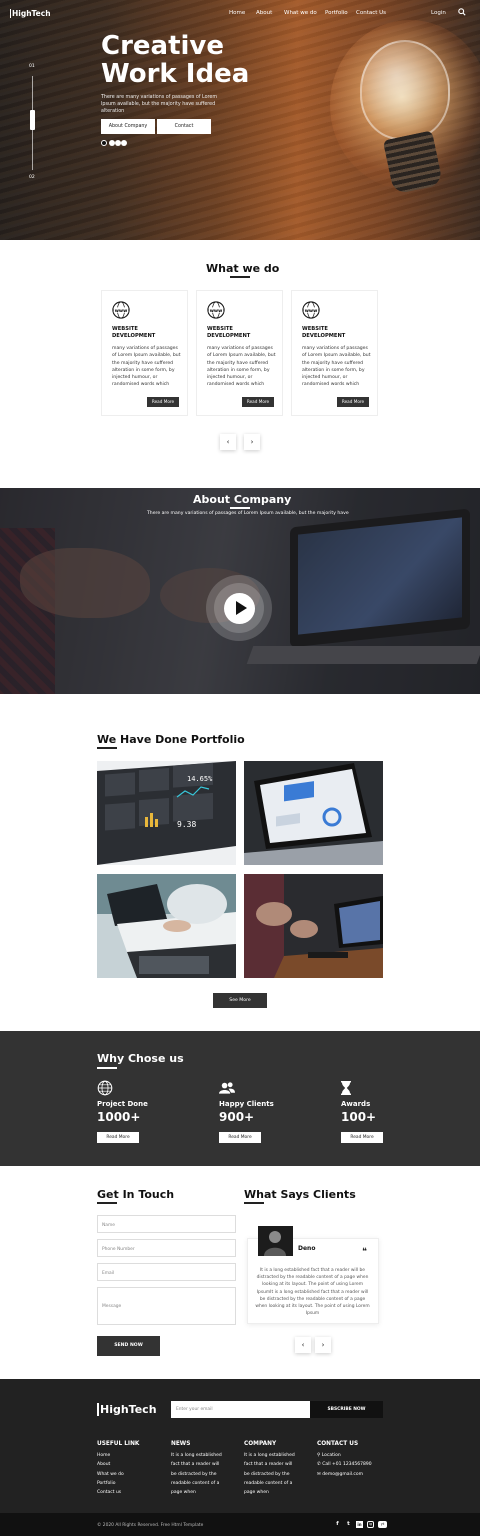 This screenshot has width=480, height=1536. Describe the element at coordinates (110, 1483) in the screenshot. I see `footer-link-portfolio: Portfolio` at that location.